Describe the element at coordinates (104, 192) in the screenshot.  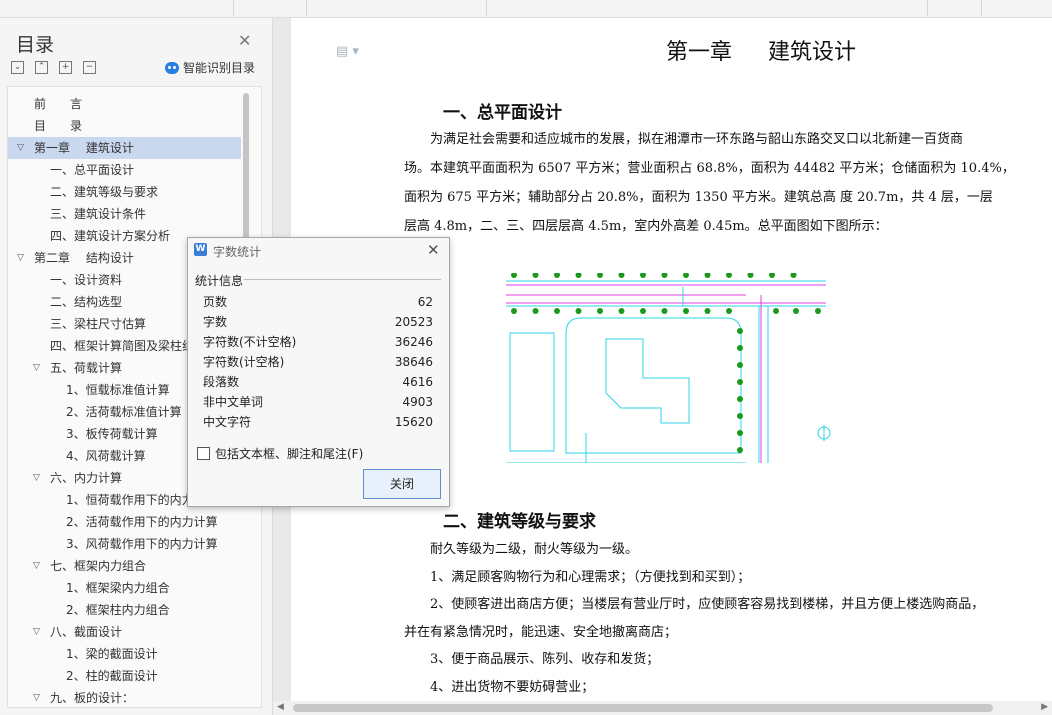
I see `toc-item-label: 二、建筑等级与要求` at that location.